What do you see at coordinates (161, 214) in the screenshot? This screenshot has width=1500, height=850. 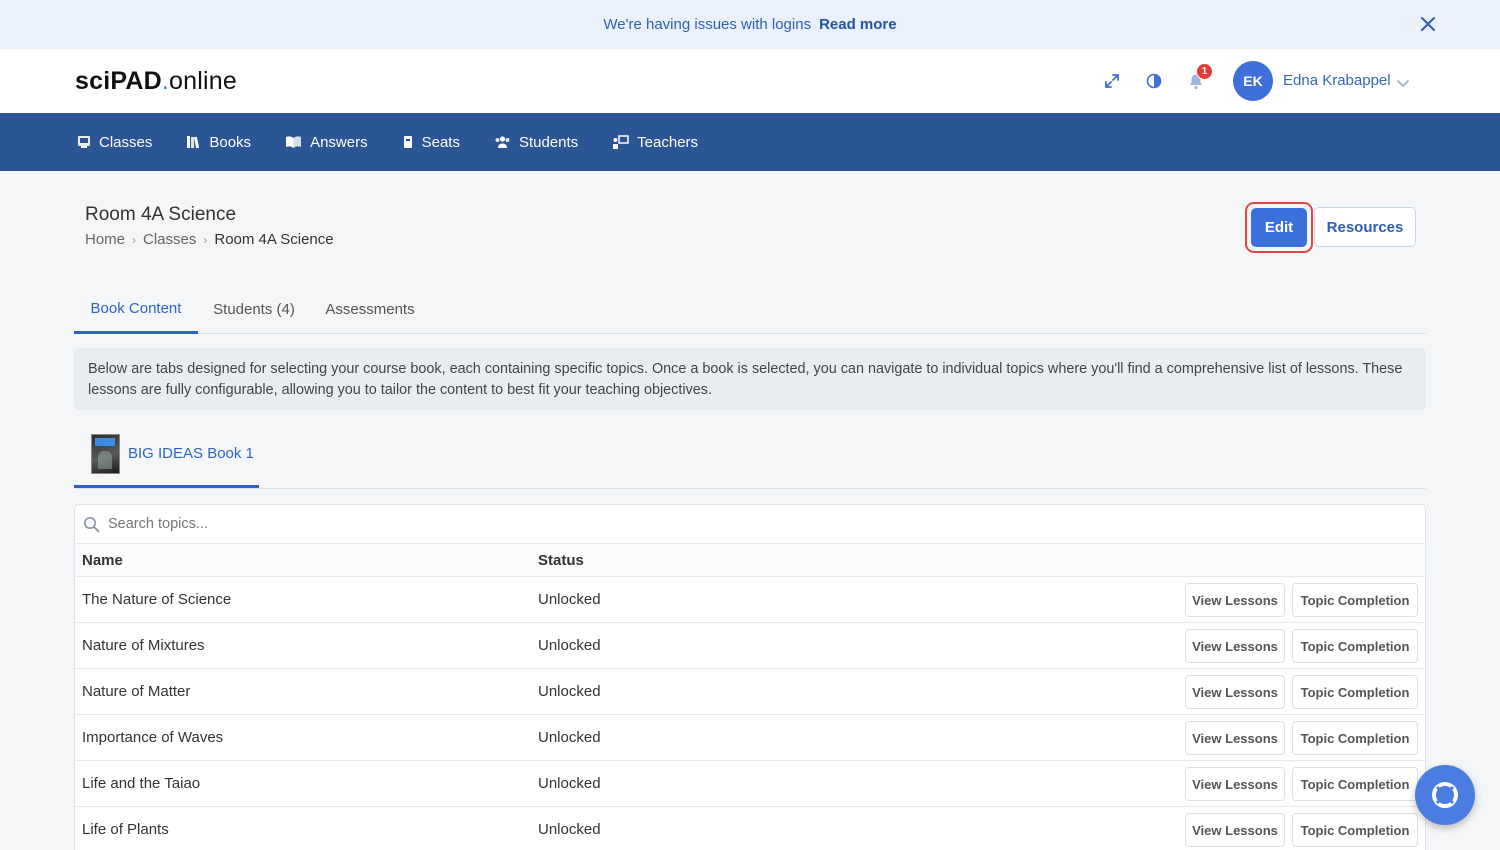 I see `page-title: Room 4A Science` at bounding box center [161, 214].